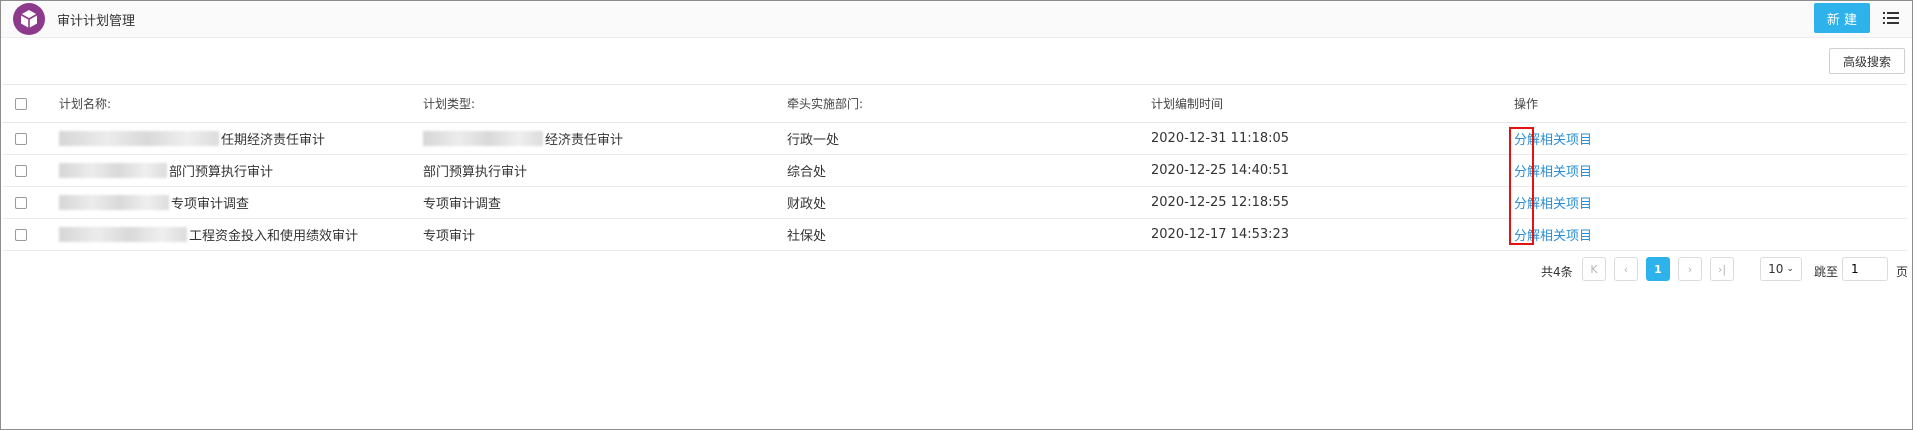 Image resolution: width=1913 pixels, height=430 pixels. What do you see at coordinates (1902, 272) in the screenshot?
I see `page-unit-label: 页` at bounding box center [1902, 272].